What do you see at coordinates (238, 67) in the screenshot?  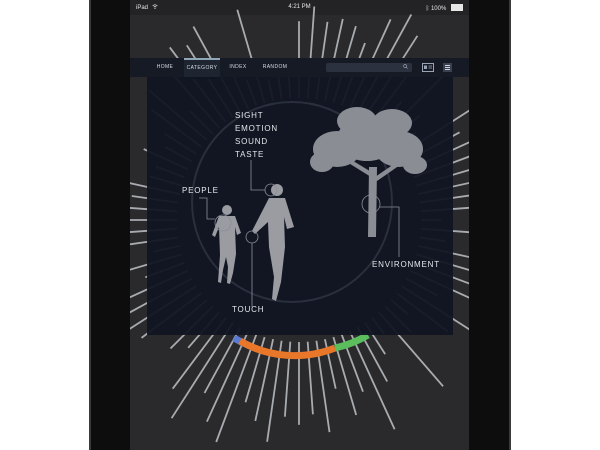 I see `tab-index: INDEX` at bounding box center [238, 67].